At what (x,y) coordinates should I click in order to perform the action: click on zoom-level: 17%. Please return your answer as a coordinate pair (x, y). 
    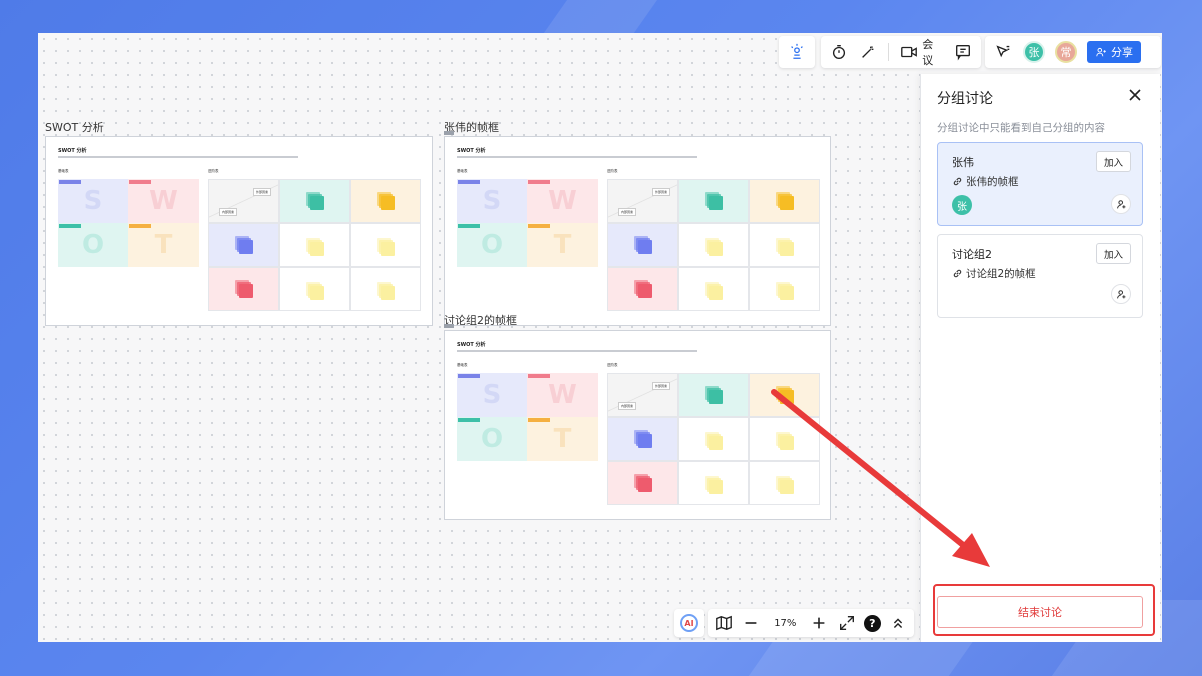
    Looking at the image, I should click on (785, 623).